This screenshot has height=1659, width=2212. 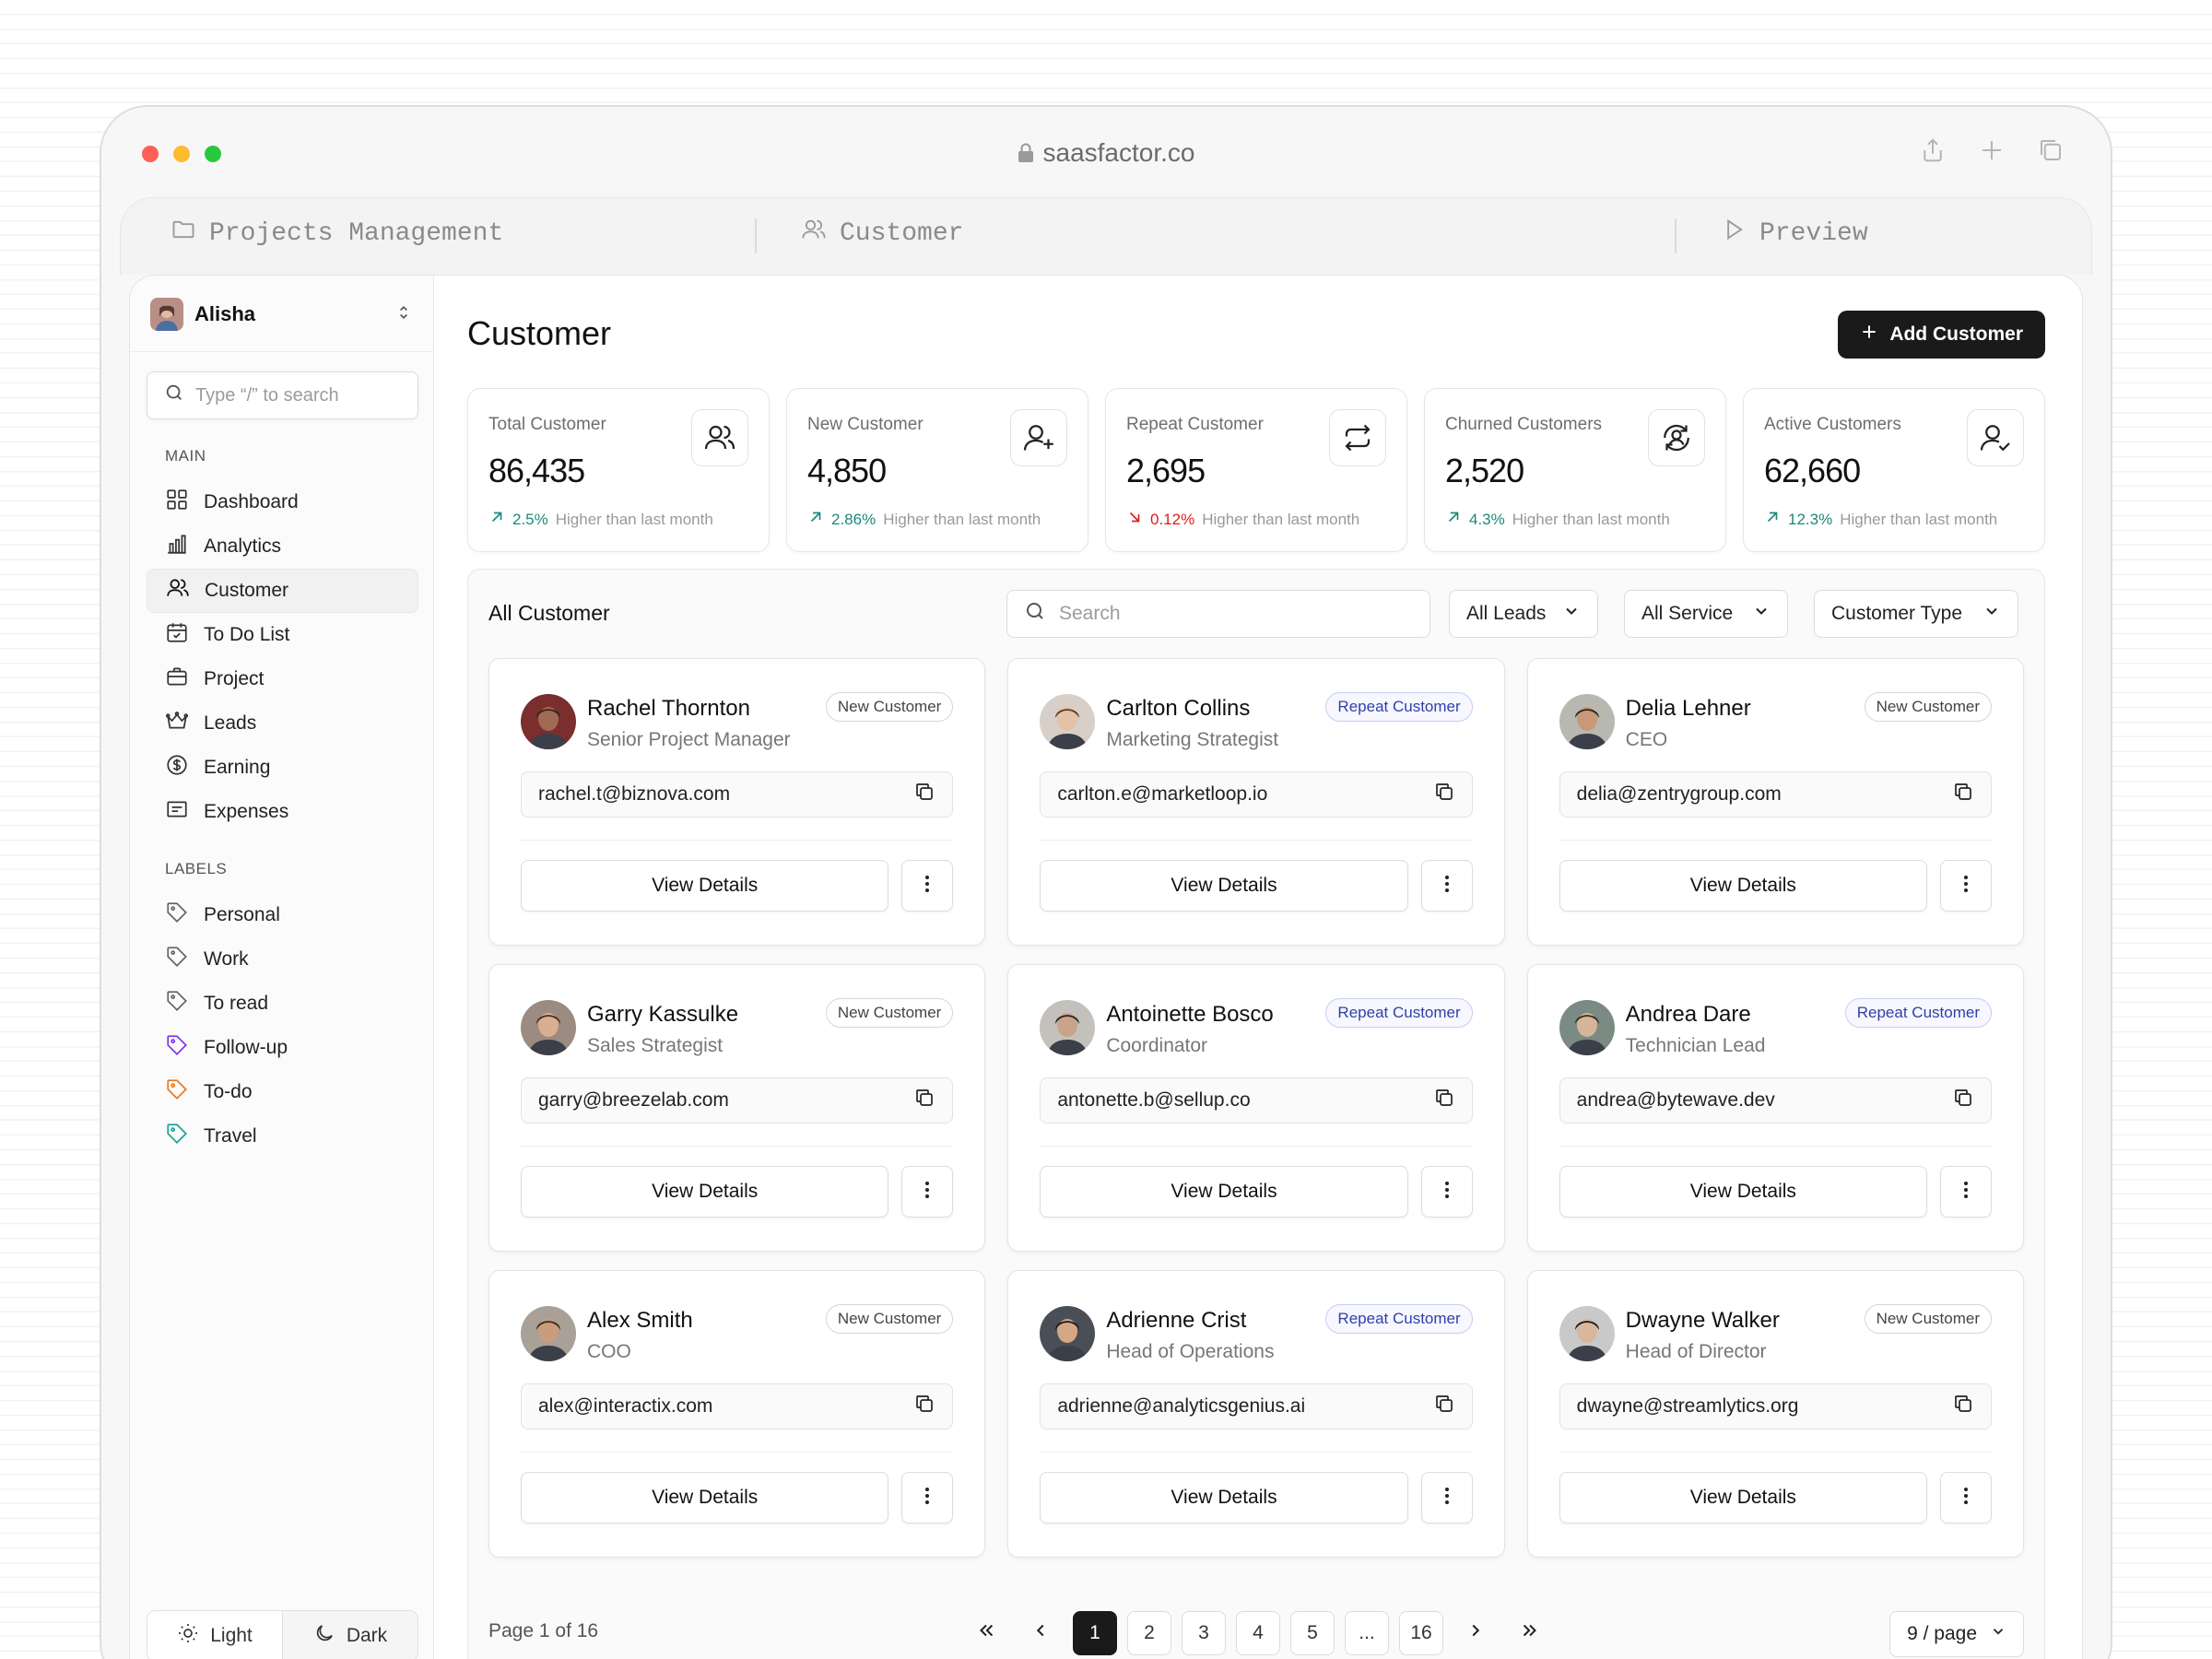 I want to click on label-item-work: Work, so click(x=282, y=959).